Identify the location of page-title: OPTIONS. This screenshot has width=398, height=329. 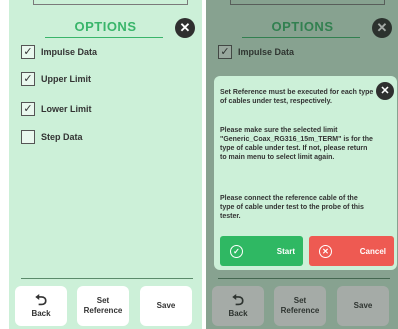
(105, 26).